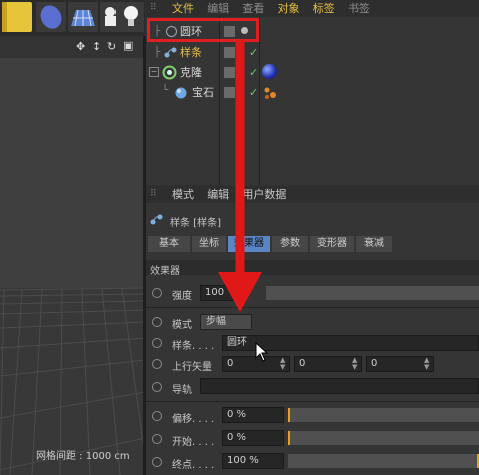 This screenshot has height=475, width=479. Describe the element at coordinates (222, 293) in the screenshot. I see `strength-input: 100` at that location.